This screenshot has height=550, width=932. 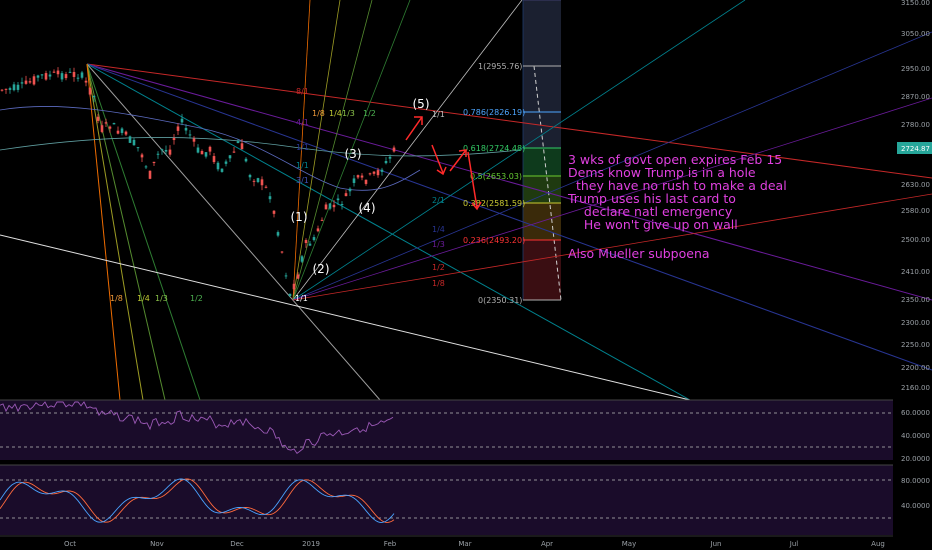 I want to click on rsi-tick-label: 60.0000, so click(x=915, y=413).